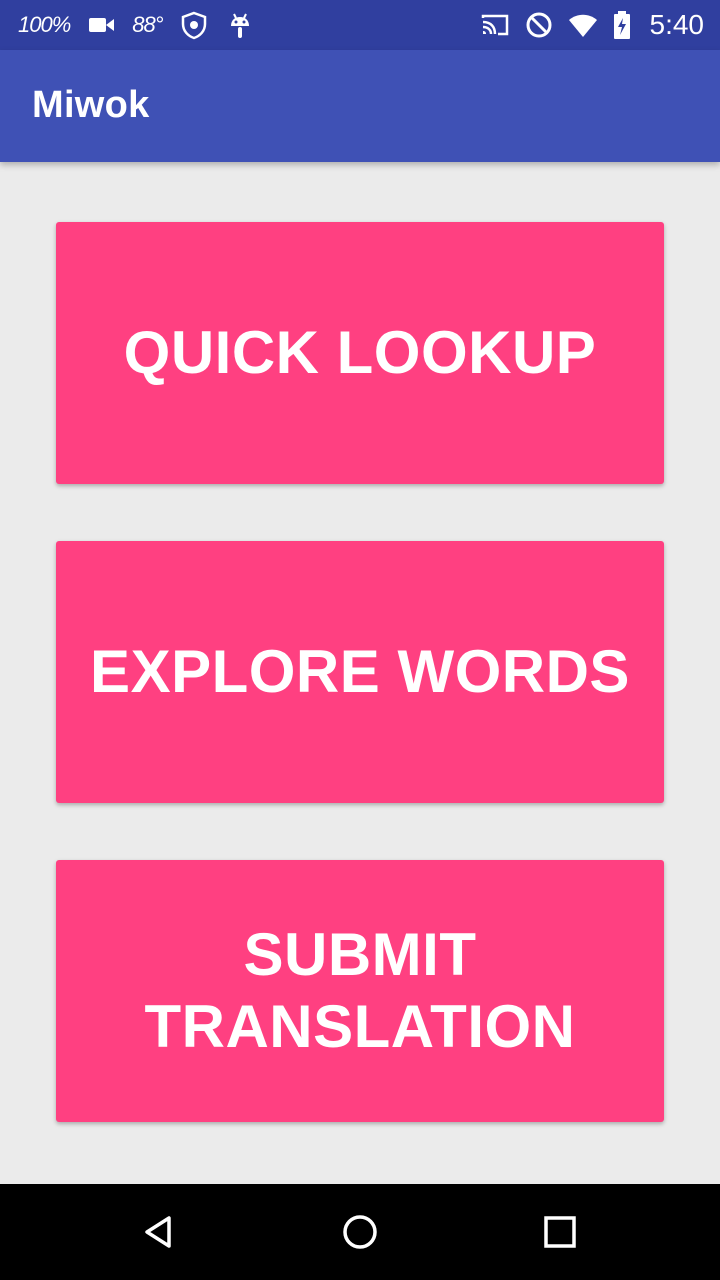  I want to click on temperature-text: 88°, so click(147, 24).